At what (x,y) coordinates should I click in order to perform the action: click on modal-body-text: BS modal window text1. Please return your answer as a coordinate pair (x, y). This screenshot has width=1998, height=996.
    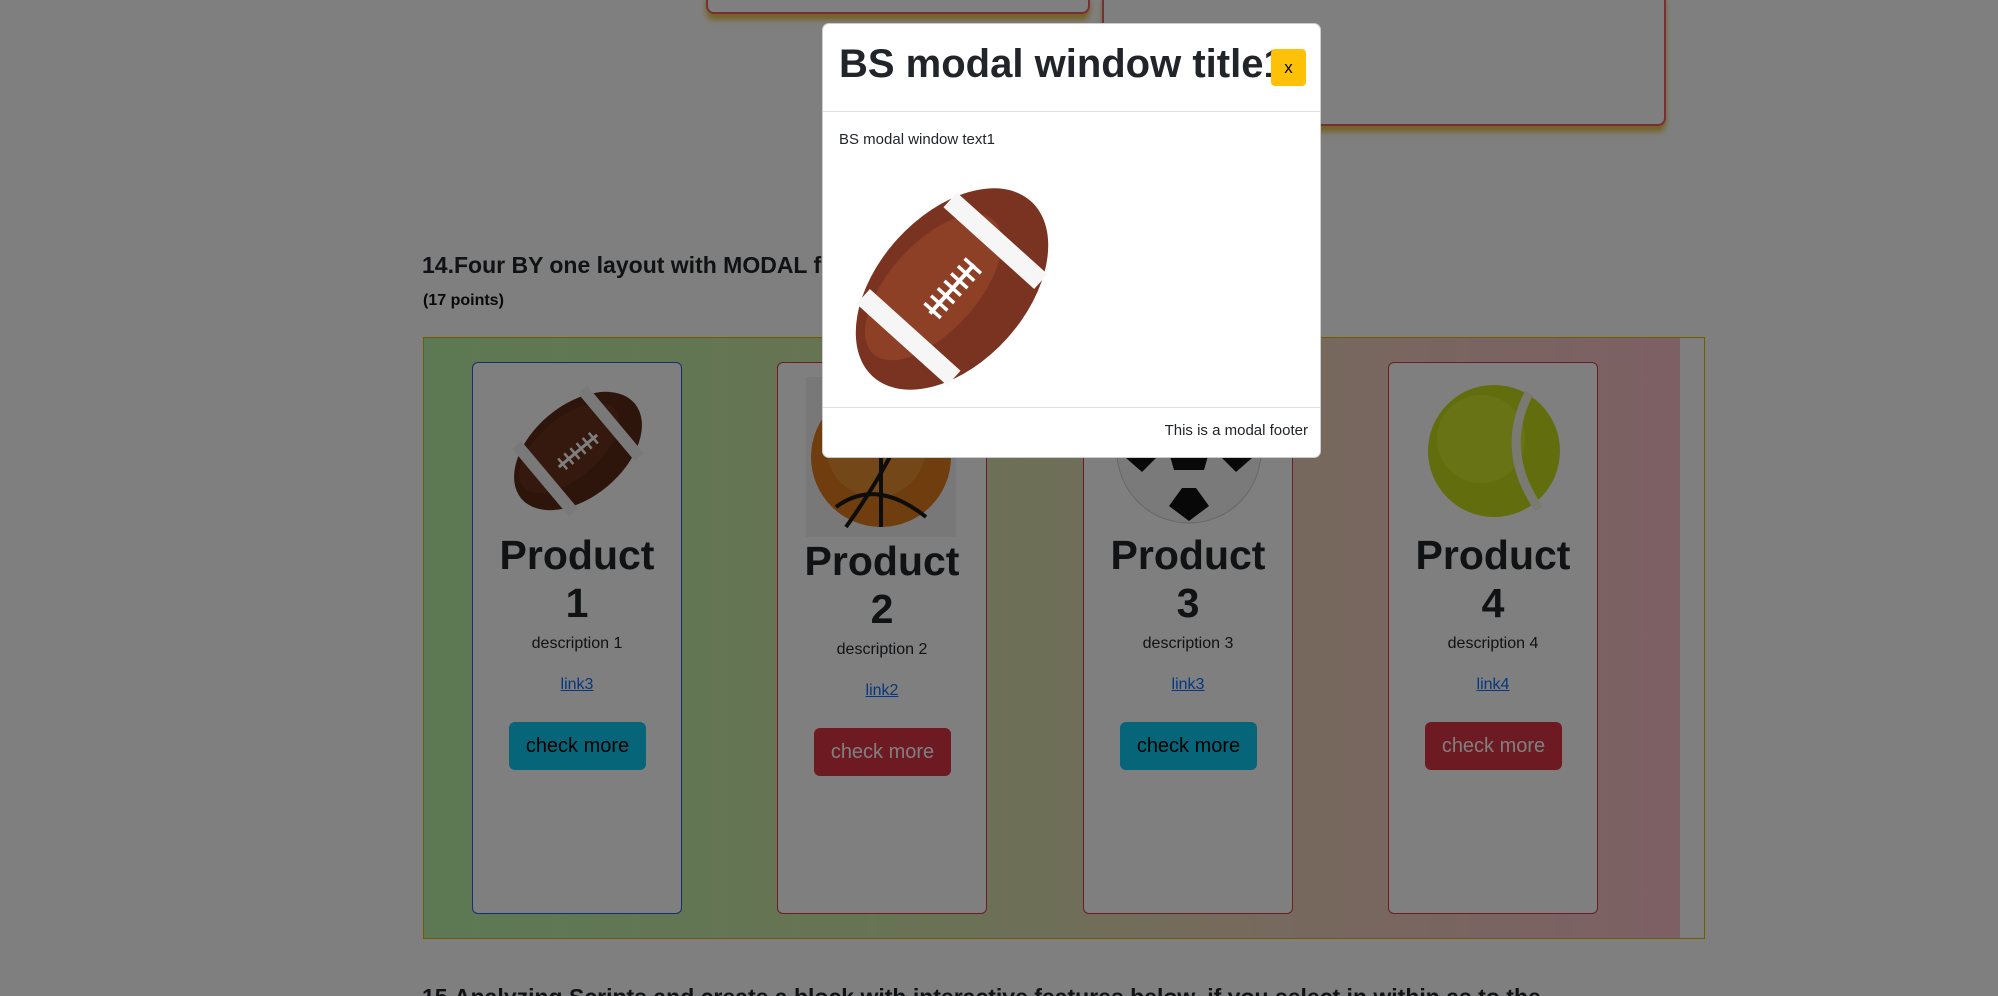
    Looking at the image, I should click on (917, 139).